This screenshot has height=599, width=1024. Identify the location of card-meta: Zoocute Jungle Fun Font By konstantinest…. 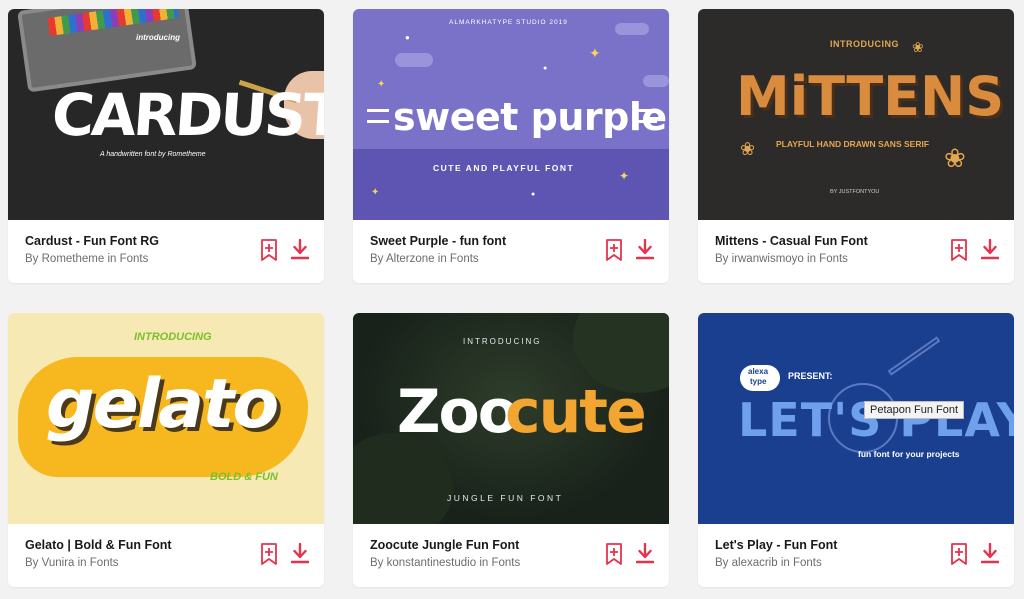
(511, 555).